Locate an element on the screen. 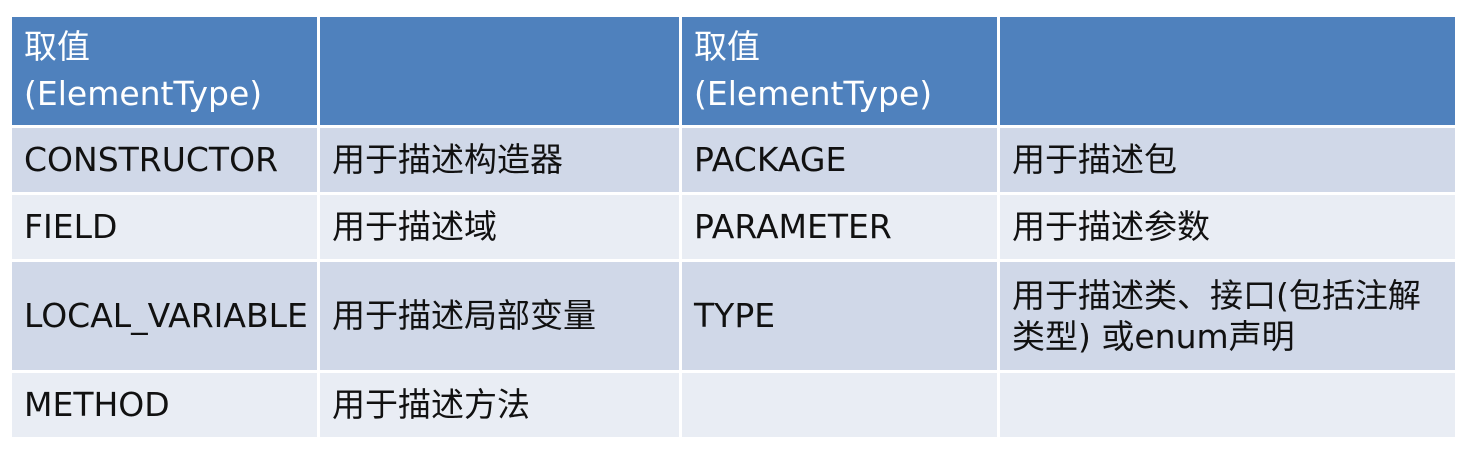 The image size is (1470, 460). table-cell-value: PARAMETER is located at coordinates (839, 227).